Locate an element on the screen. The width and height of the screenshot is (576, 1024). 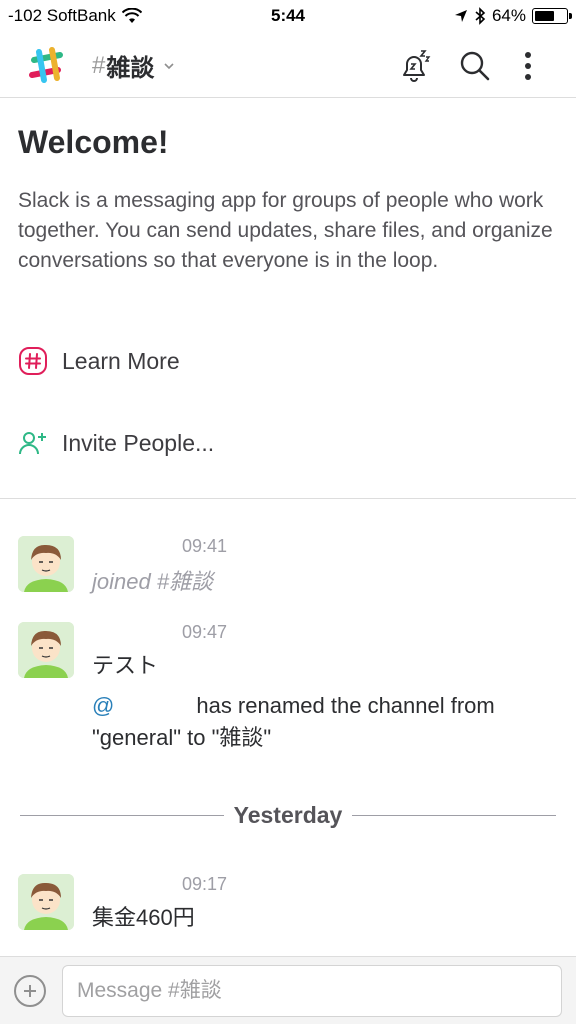
channel-name: 雑談 is located at coordinates (130, 68).